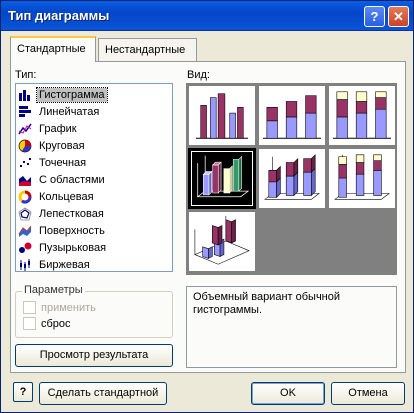  What do you see at coordinates (26, 75) in the screenshot?
I see `type-label: Тип:` at bounding box center [26, 75].